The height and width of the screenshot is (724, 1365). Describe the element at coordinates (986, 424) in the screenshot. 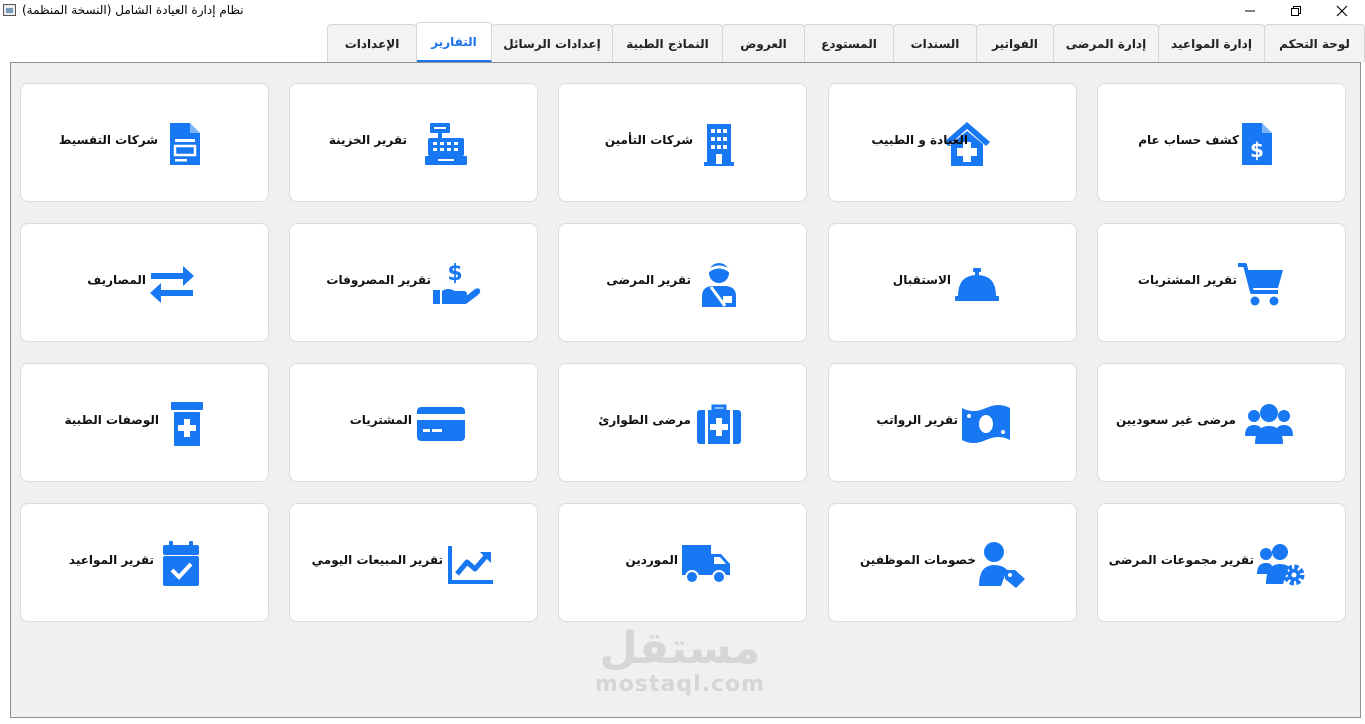

I see `money-bill-icon` at that location.